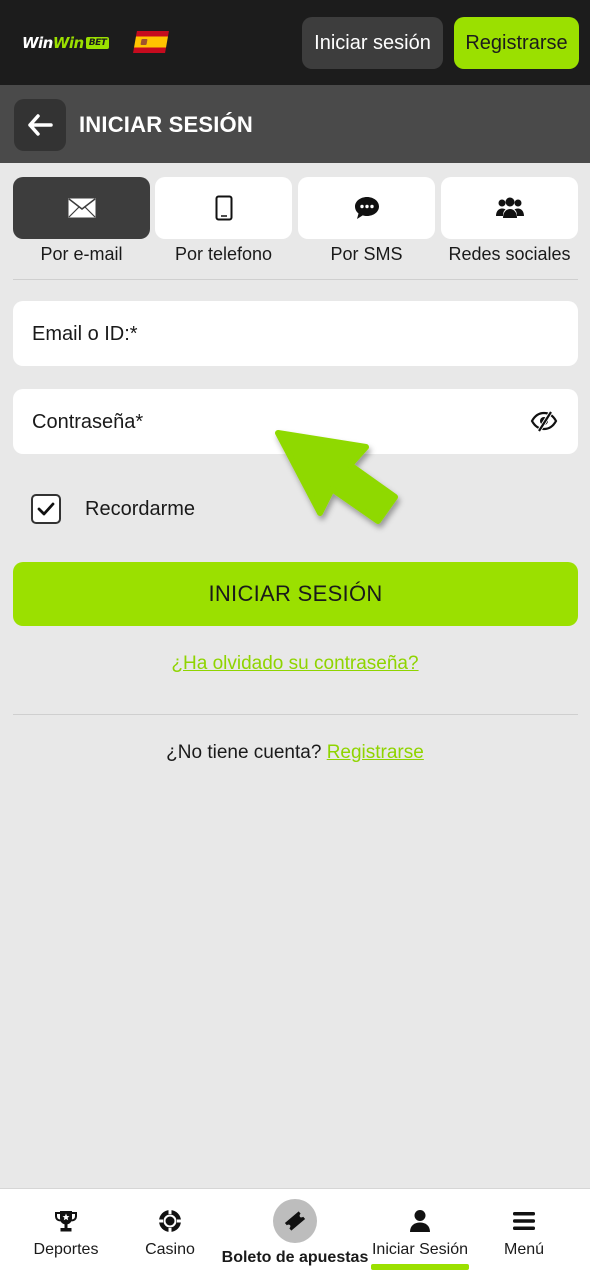 The width and height of the screenshot is (590, 1280). I want to click on trophy-icon, so click(66, 1221).